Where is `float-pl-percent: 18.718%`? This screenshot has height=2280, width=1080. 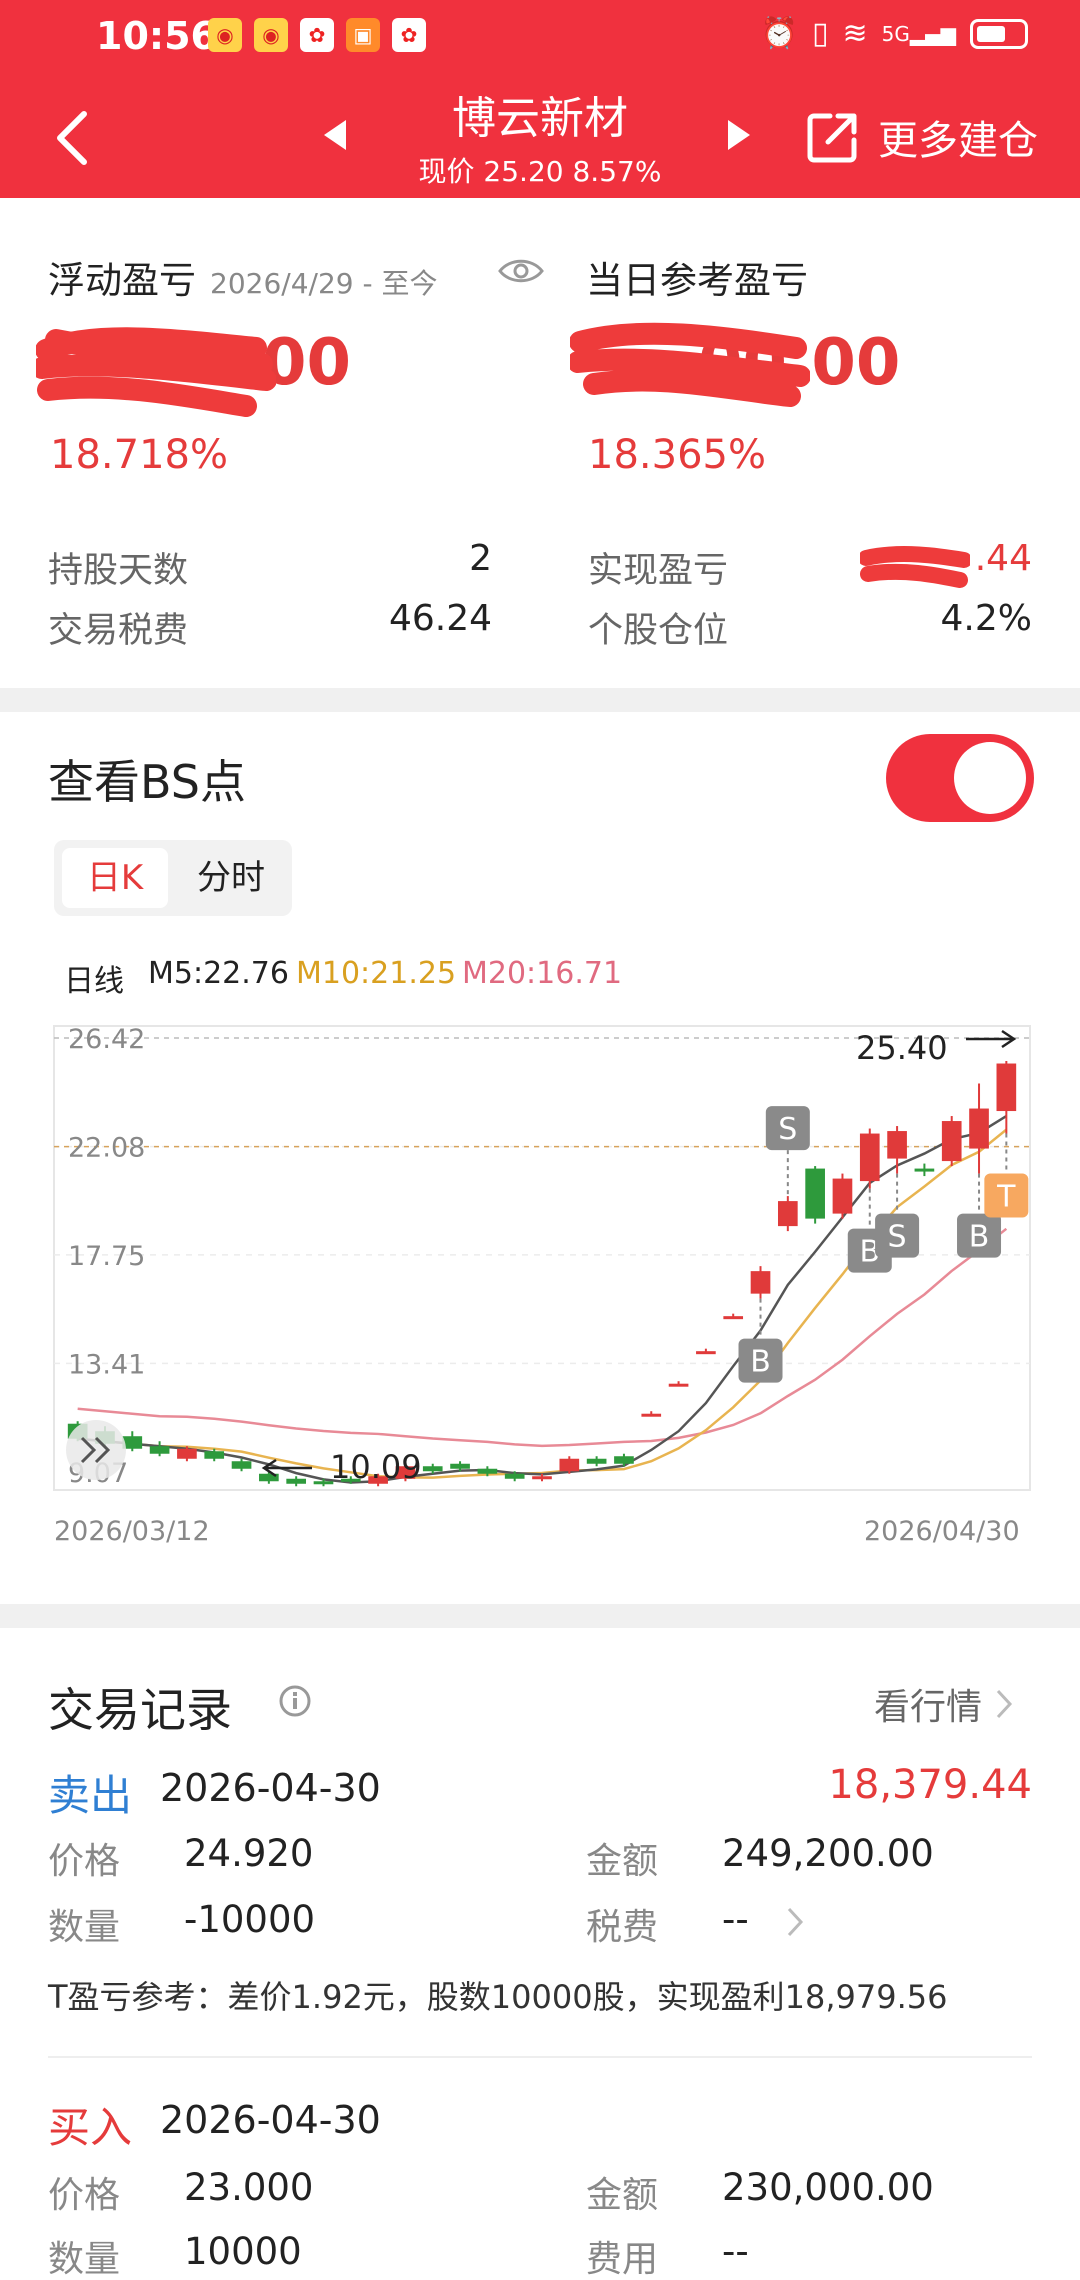 float-pl-percent: 18.718% is located at coordinates (139, 455).